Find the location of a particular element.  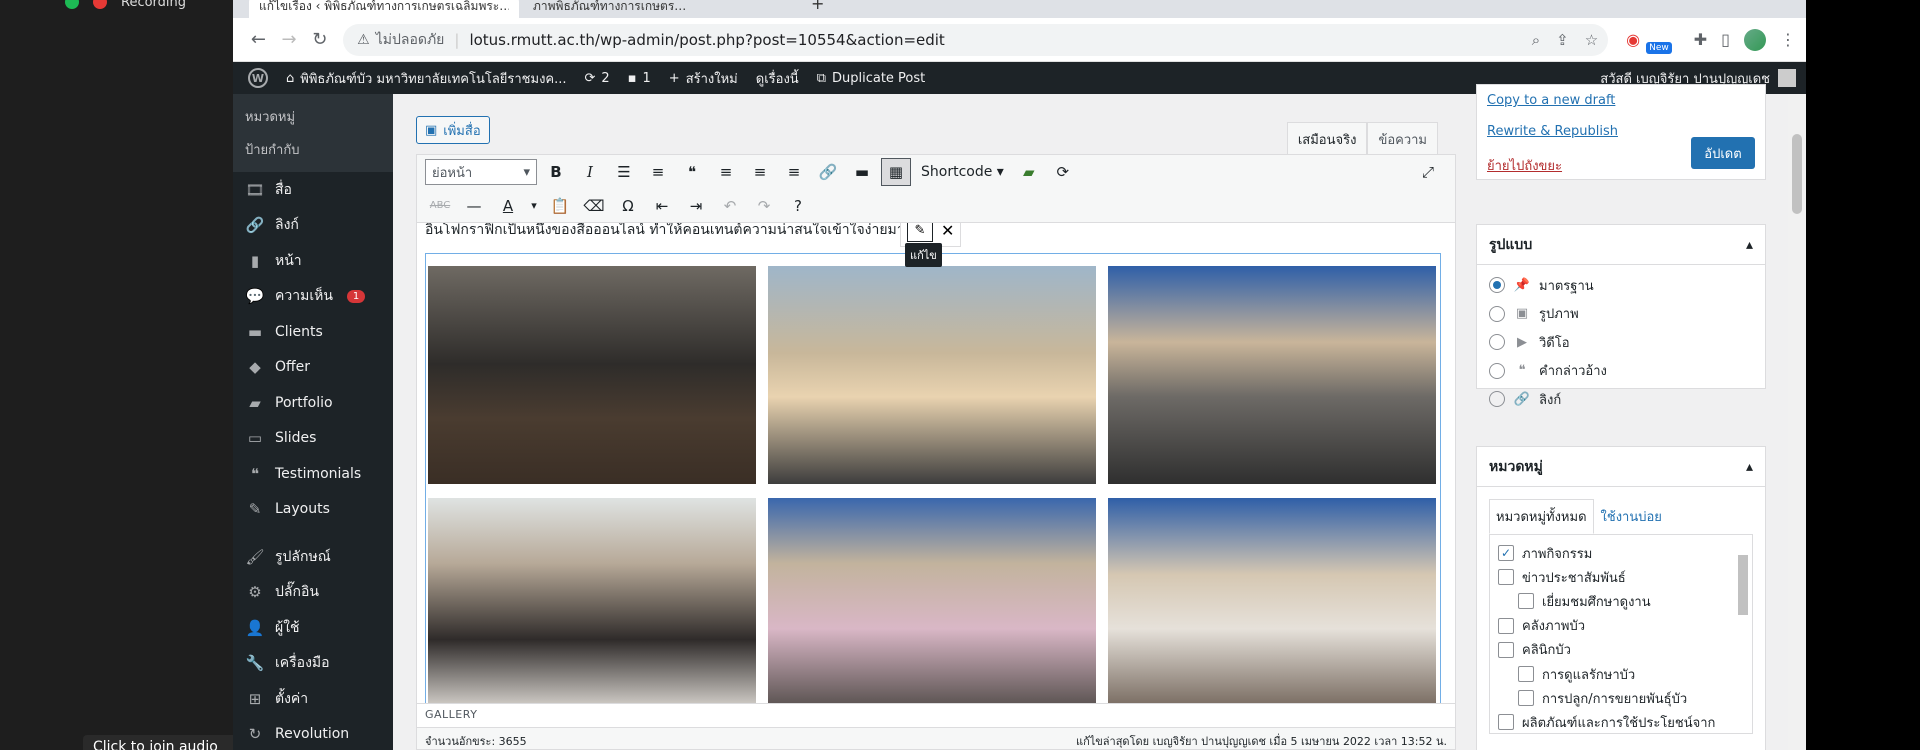

update-button: อัปเดต is located at coordinates (1723, 153).